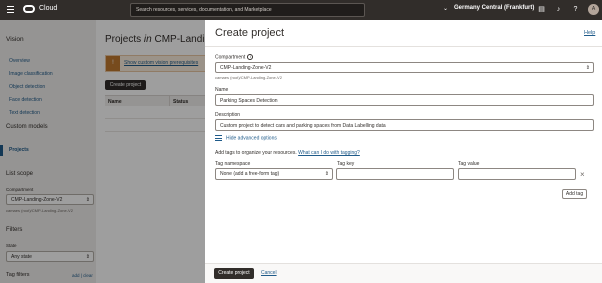  Describe the element at coordinates (248, 77) in the screenshot. I see `compartment-path: camaes (root)/CMP-Landing-Zone-V2` at that location.